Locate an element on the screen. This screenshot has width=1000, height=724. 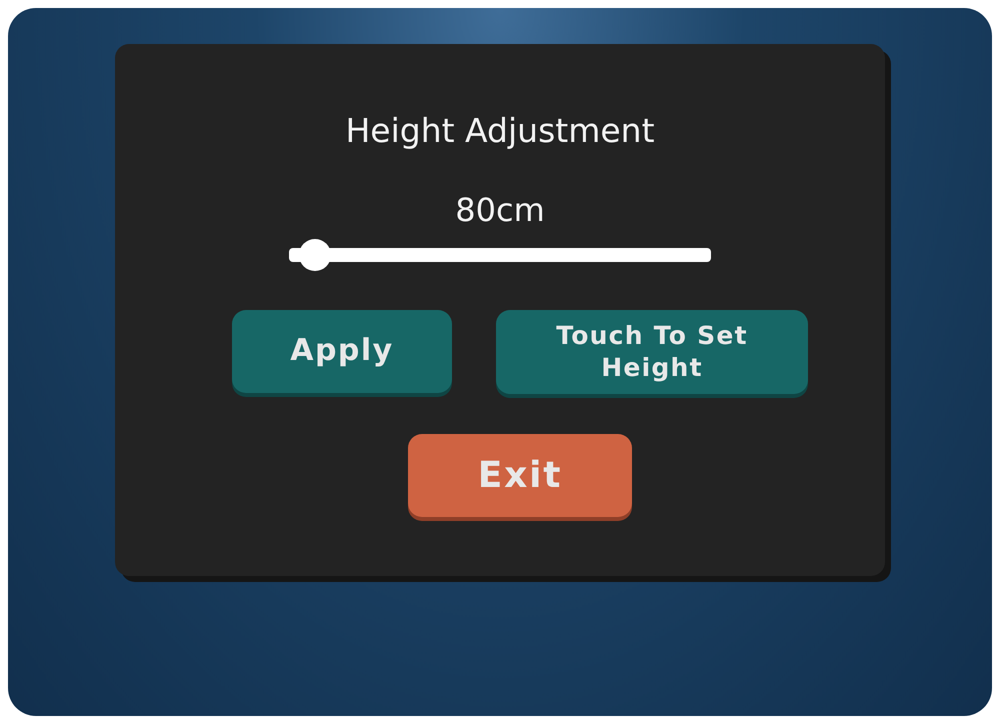
action-button: Touch To Set Height is located at coordinates (652, 352).